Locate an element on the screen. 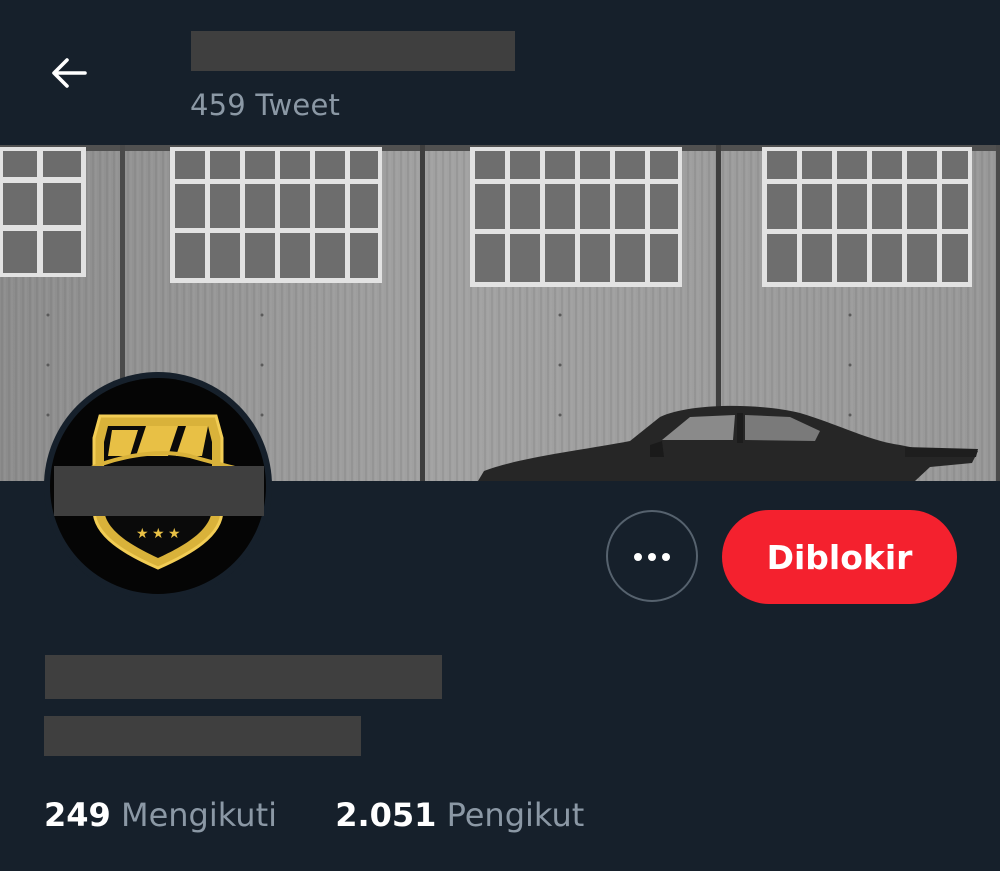 This screenshot has width=1000, height=871. more-options-button is located at coordinates (652, 556).